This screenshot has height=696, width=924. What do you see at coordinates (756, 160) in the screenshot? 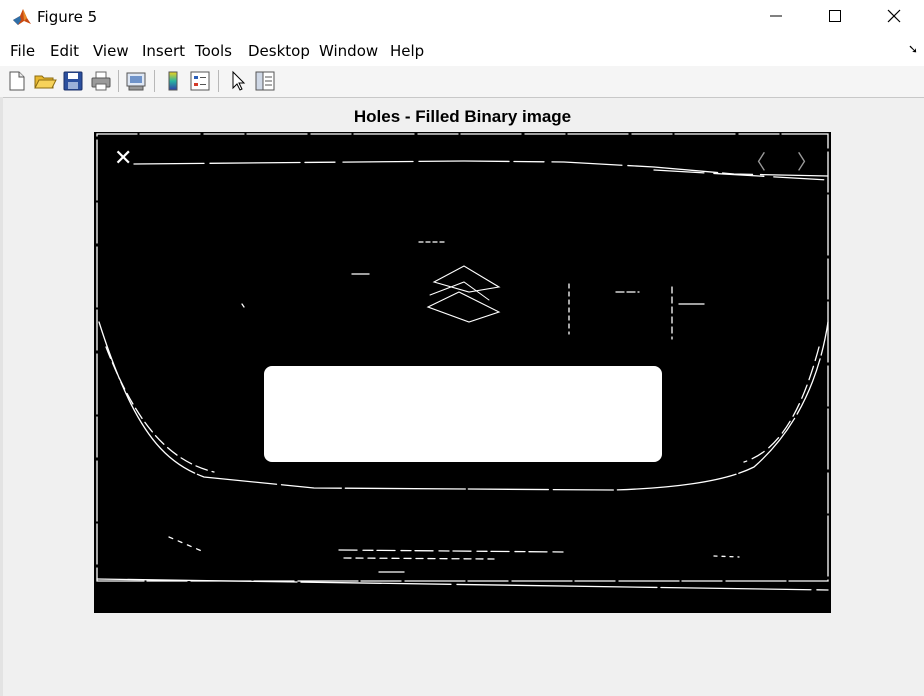
I see `prev-arrow-icon: 〈` at bounding box center [756, 160].